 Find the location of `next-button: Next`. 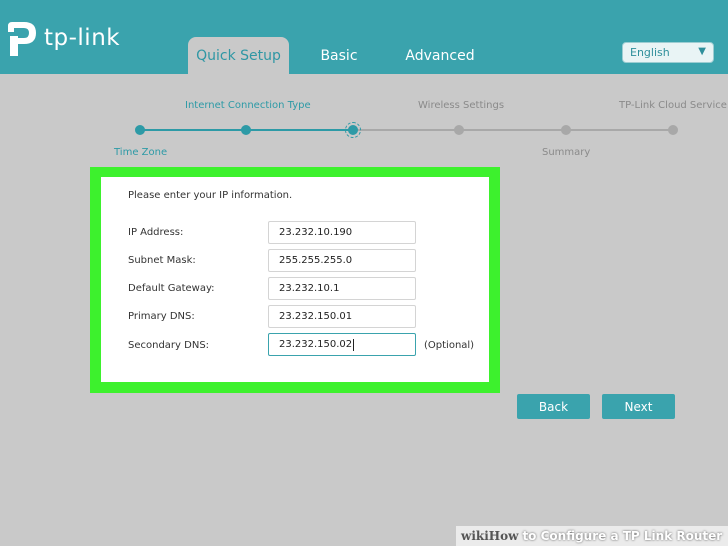

next-button: Next is located at coordinates (638, 406).